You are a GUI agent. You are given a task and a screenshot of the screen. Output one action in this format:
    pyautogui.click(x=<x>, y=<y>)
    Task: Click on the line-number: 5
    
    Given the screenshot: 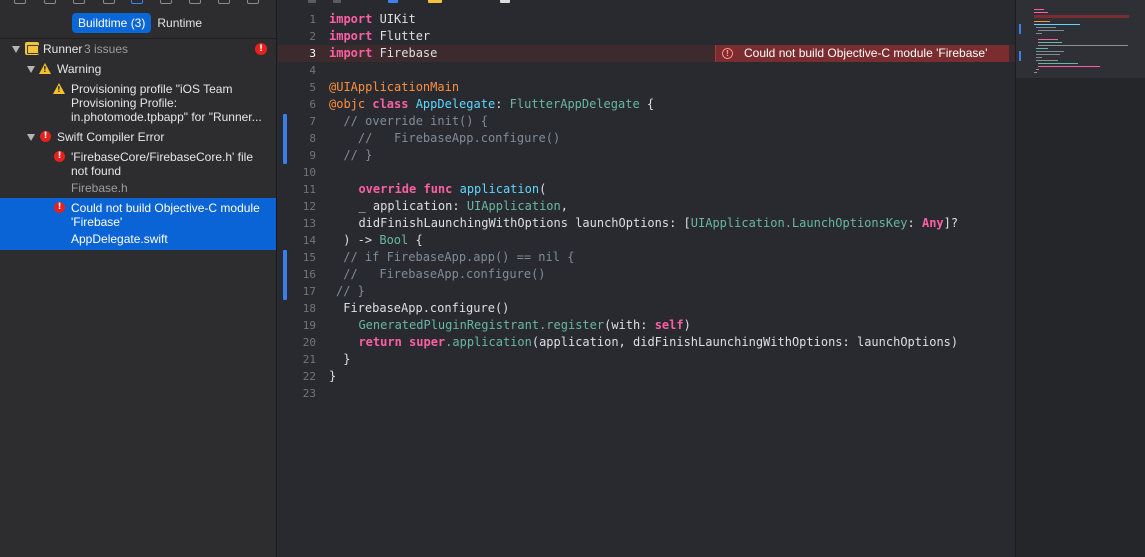 What is the action you would take?
    pyautogui.click(x=297, y=87)
    